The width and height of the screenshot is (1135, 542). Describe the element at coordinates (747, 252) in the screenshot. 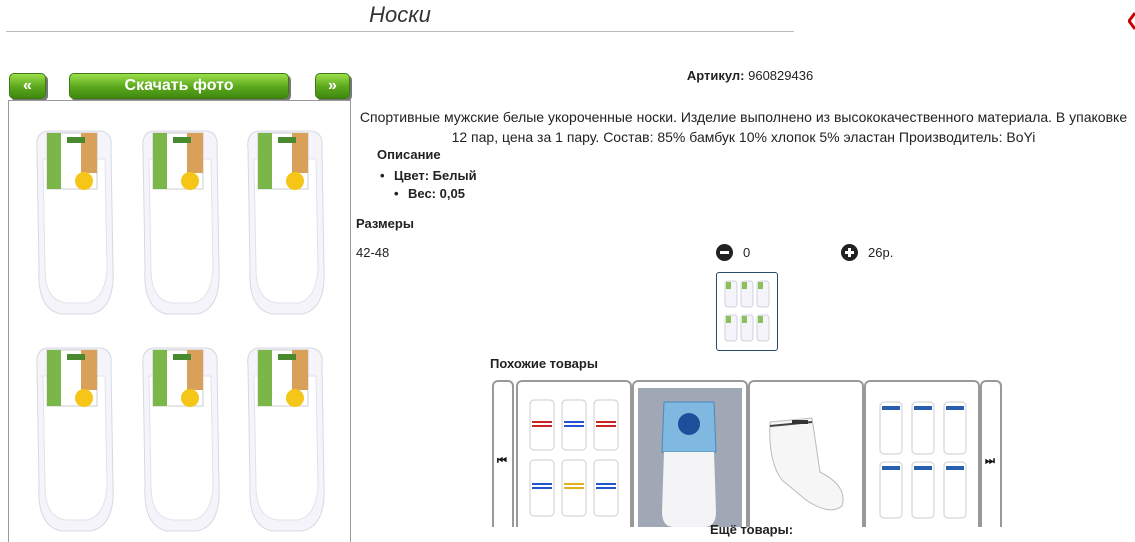

I see `quantity-value: 0` at that location.